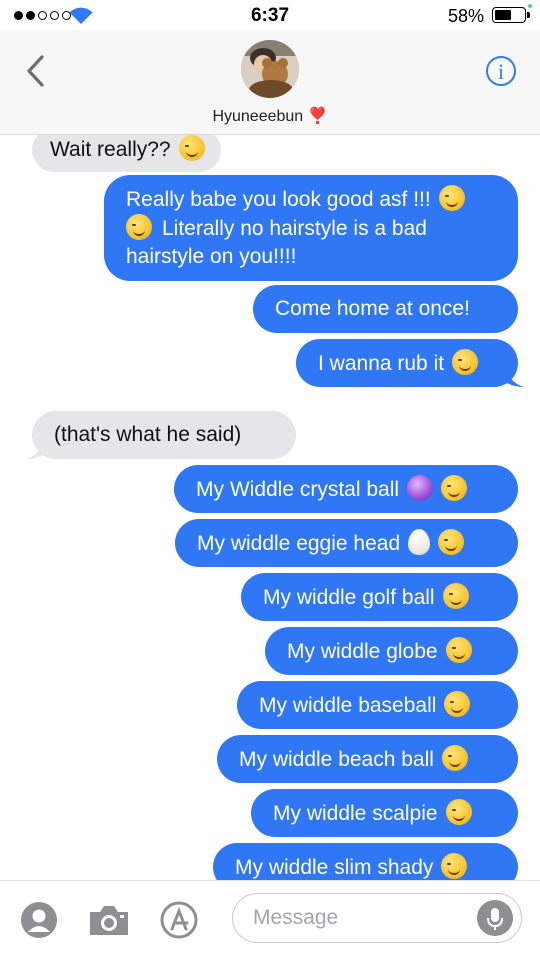  I want to click on contact-avatar, so click(270, 69).